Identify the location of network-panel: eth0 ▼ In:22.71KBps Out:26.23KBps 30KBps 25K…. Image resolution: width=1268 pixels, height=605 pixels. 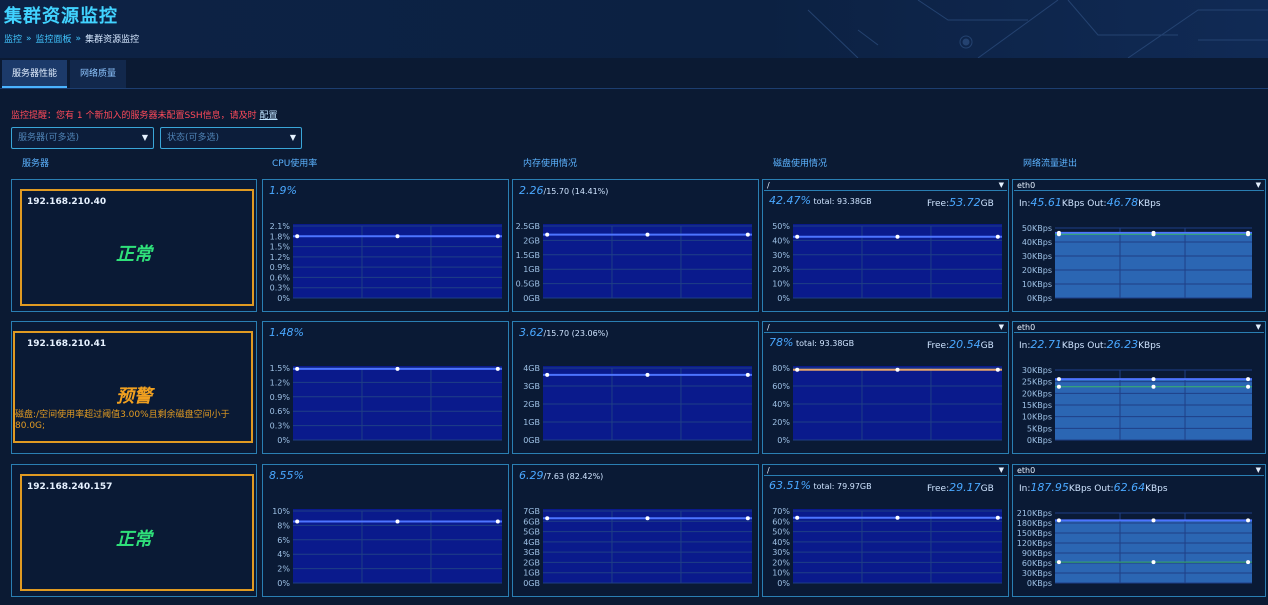
(1139, 387).